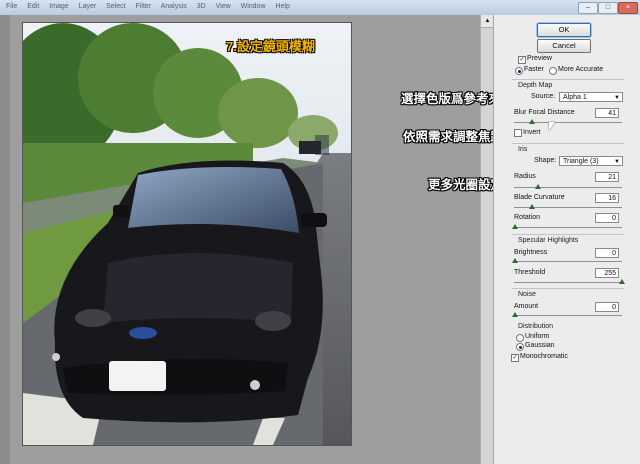 Image resolution: width=640 pixels, height=464 pixels. I want to click on uniform-label: Uniform, so click(537, 336).